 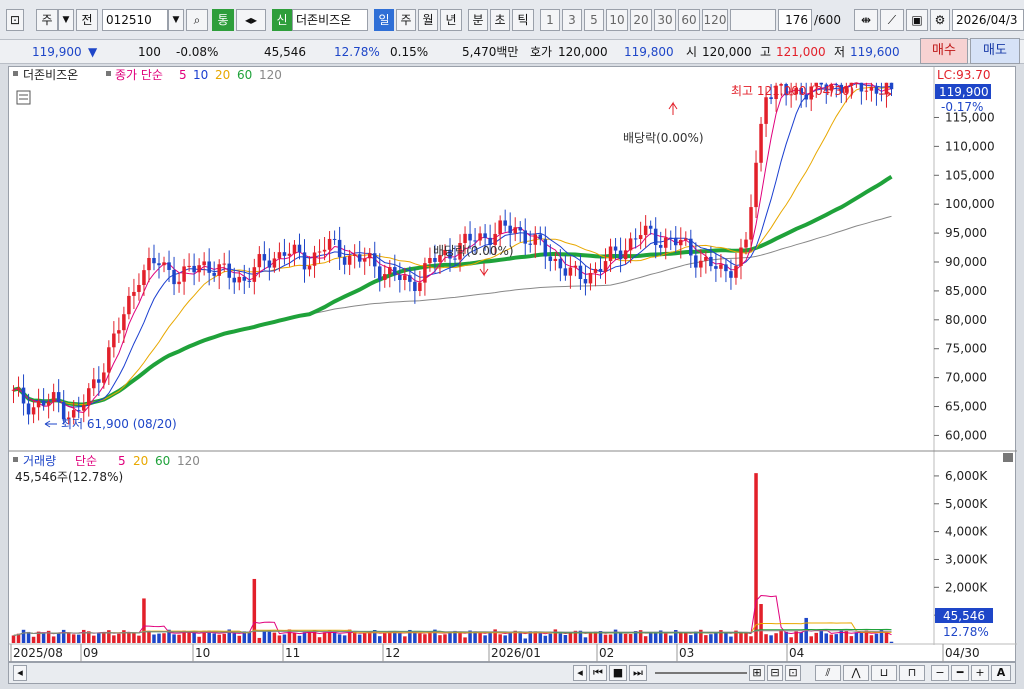 I want to click on stock-code-dropdown-icon: ▼, so click(x=176, y=20).